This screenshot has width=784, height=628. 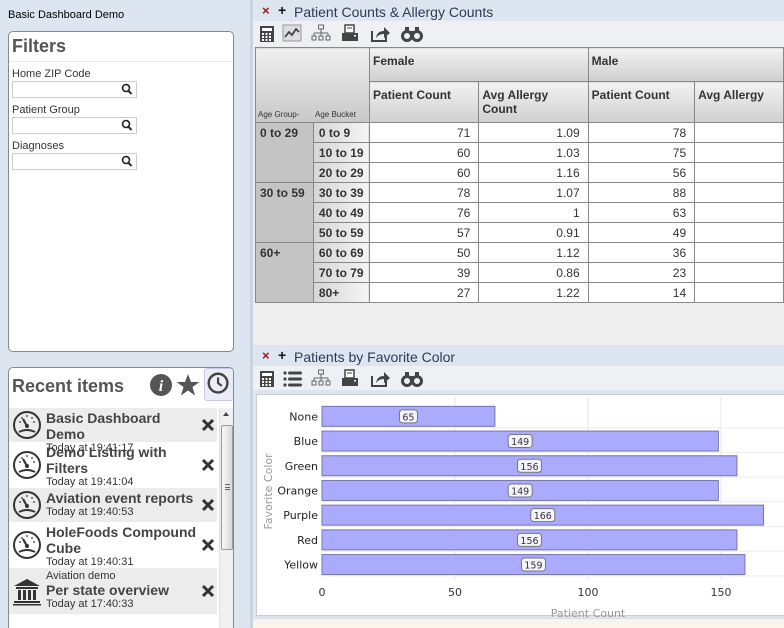 I want to click on recent-item: Basic Dashboard Demo Today at 19:41:17, so click(x=113, y=431).